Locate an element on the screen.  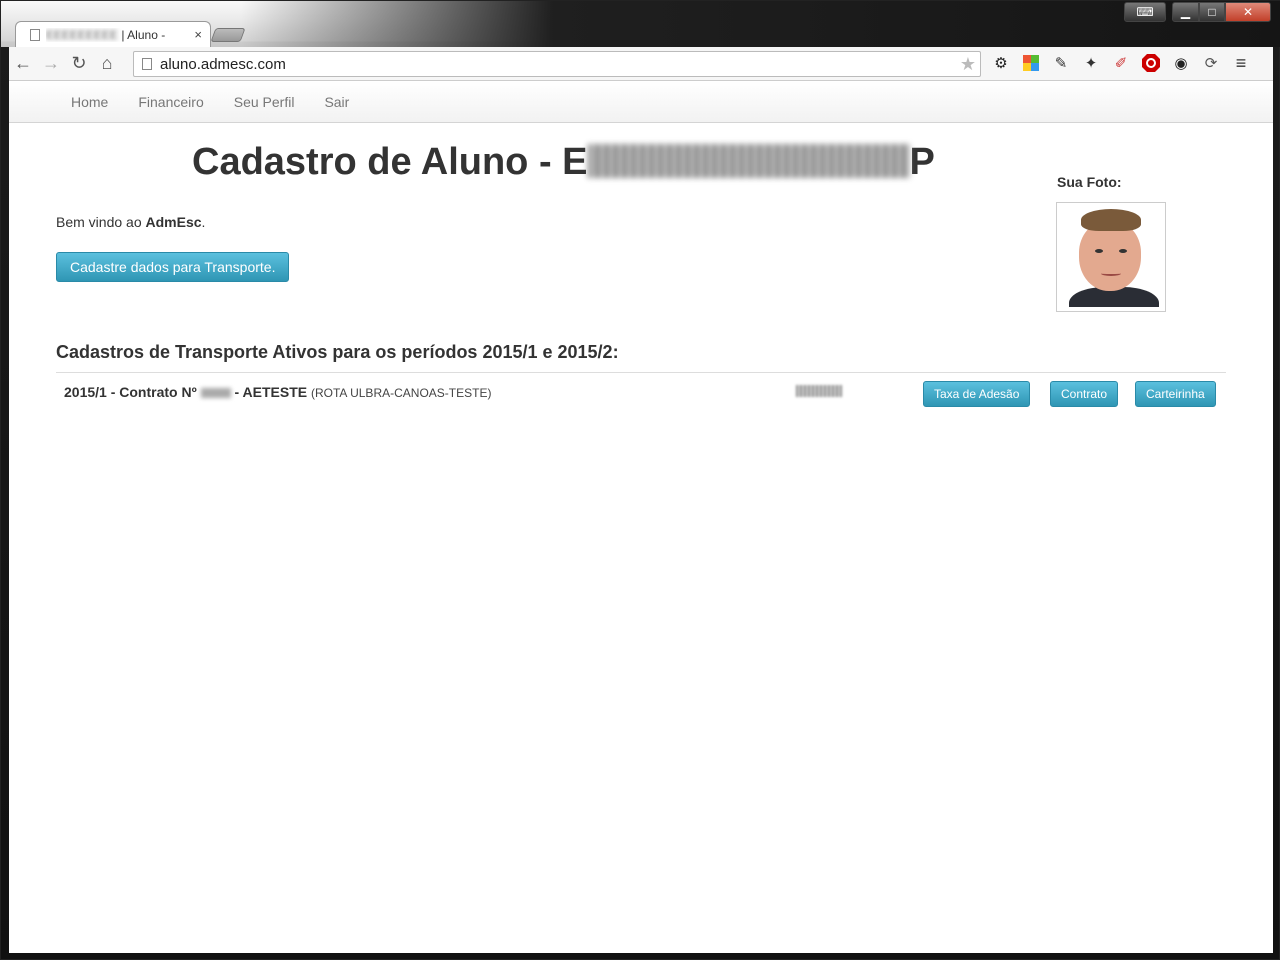
back-button: ← is located at coordinates (23, 63).